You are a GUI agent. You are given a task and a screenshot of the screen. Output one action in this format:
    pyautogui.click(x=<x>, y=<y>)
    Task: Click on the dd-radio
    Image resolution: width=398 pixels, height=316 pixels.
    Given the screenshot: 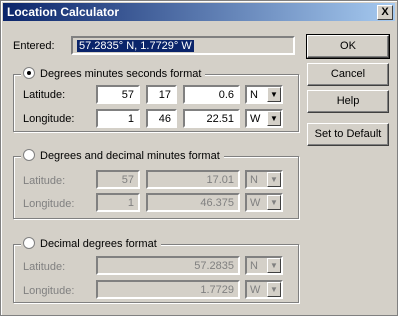 What is the action you would take?
    pyautogui.click(x=29, y=243)
    